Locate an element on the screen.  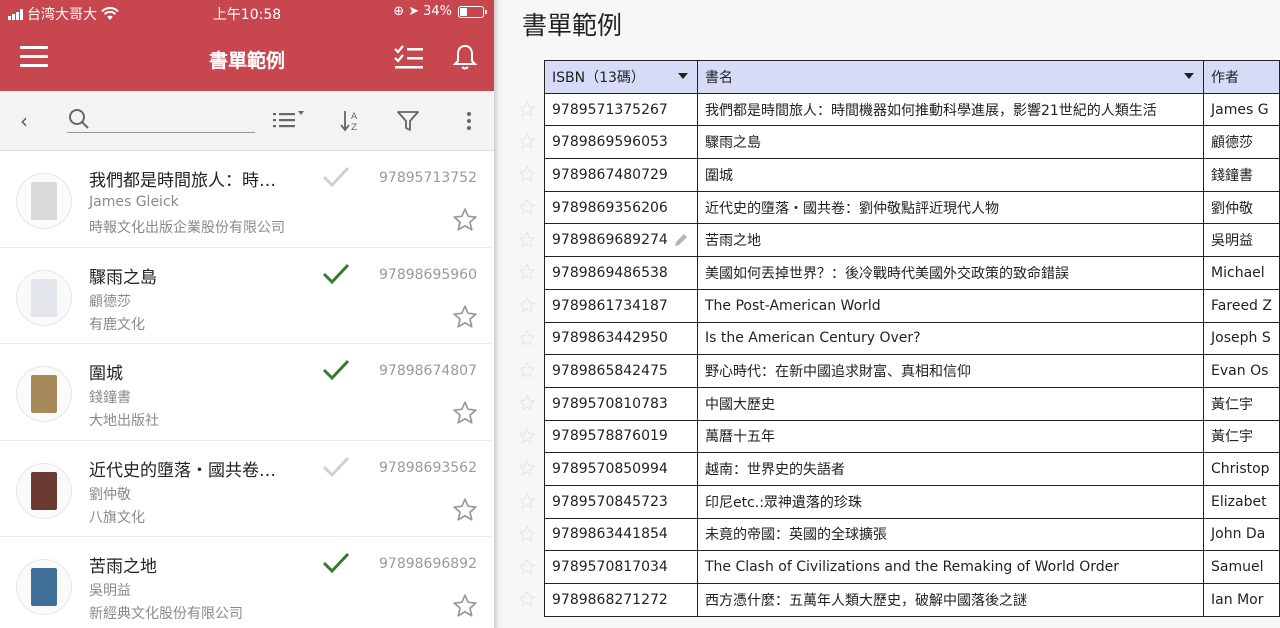
isbn-cell: 9789570810783 is located at coordinates (621, 403).